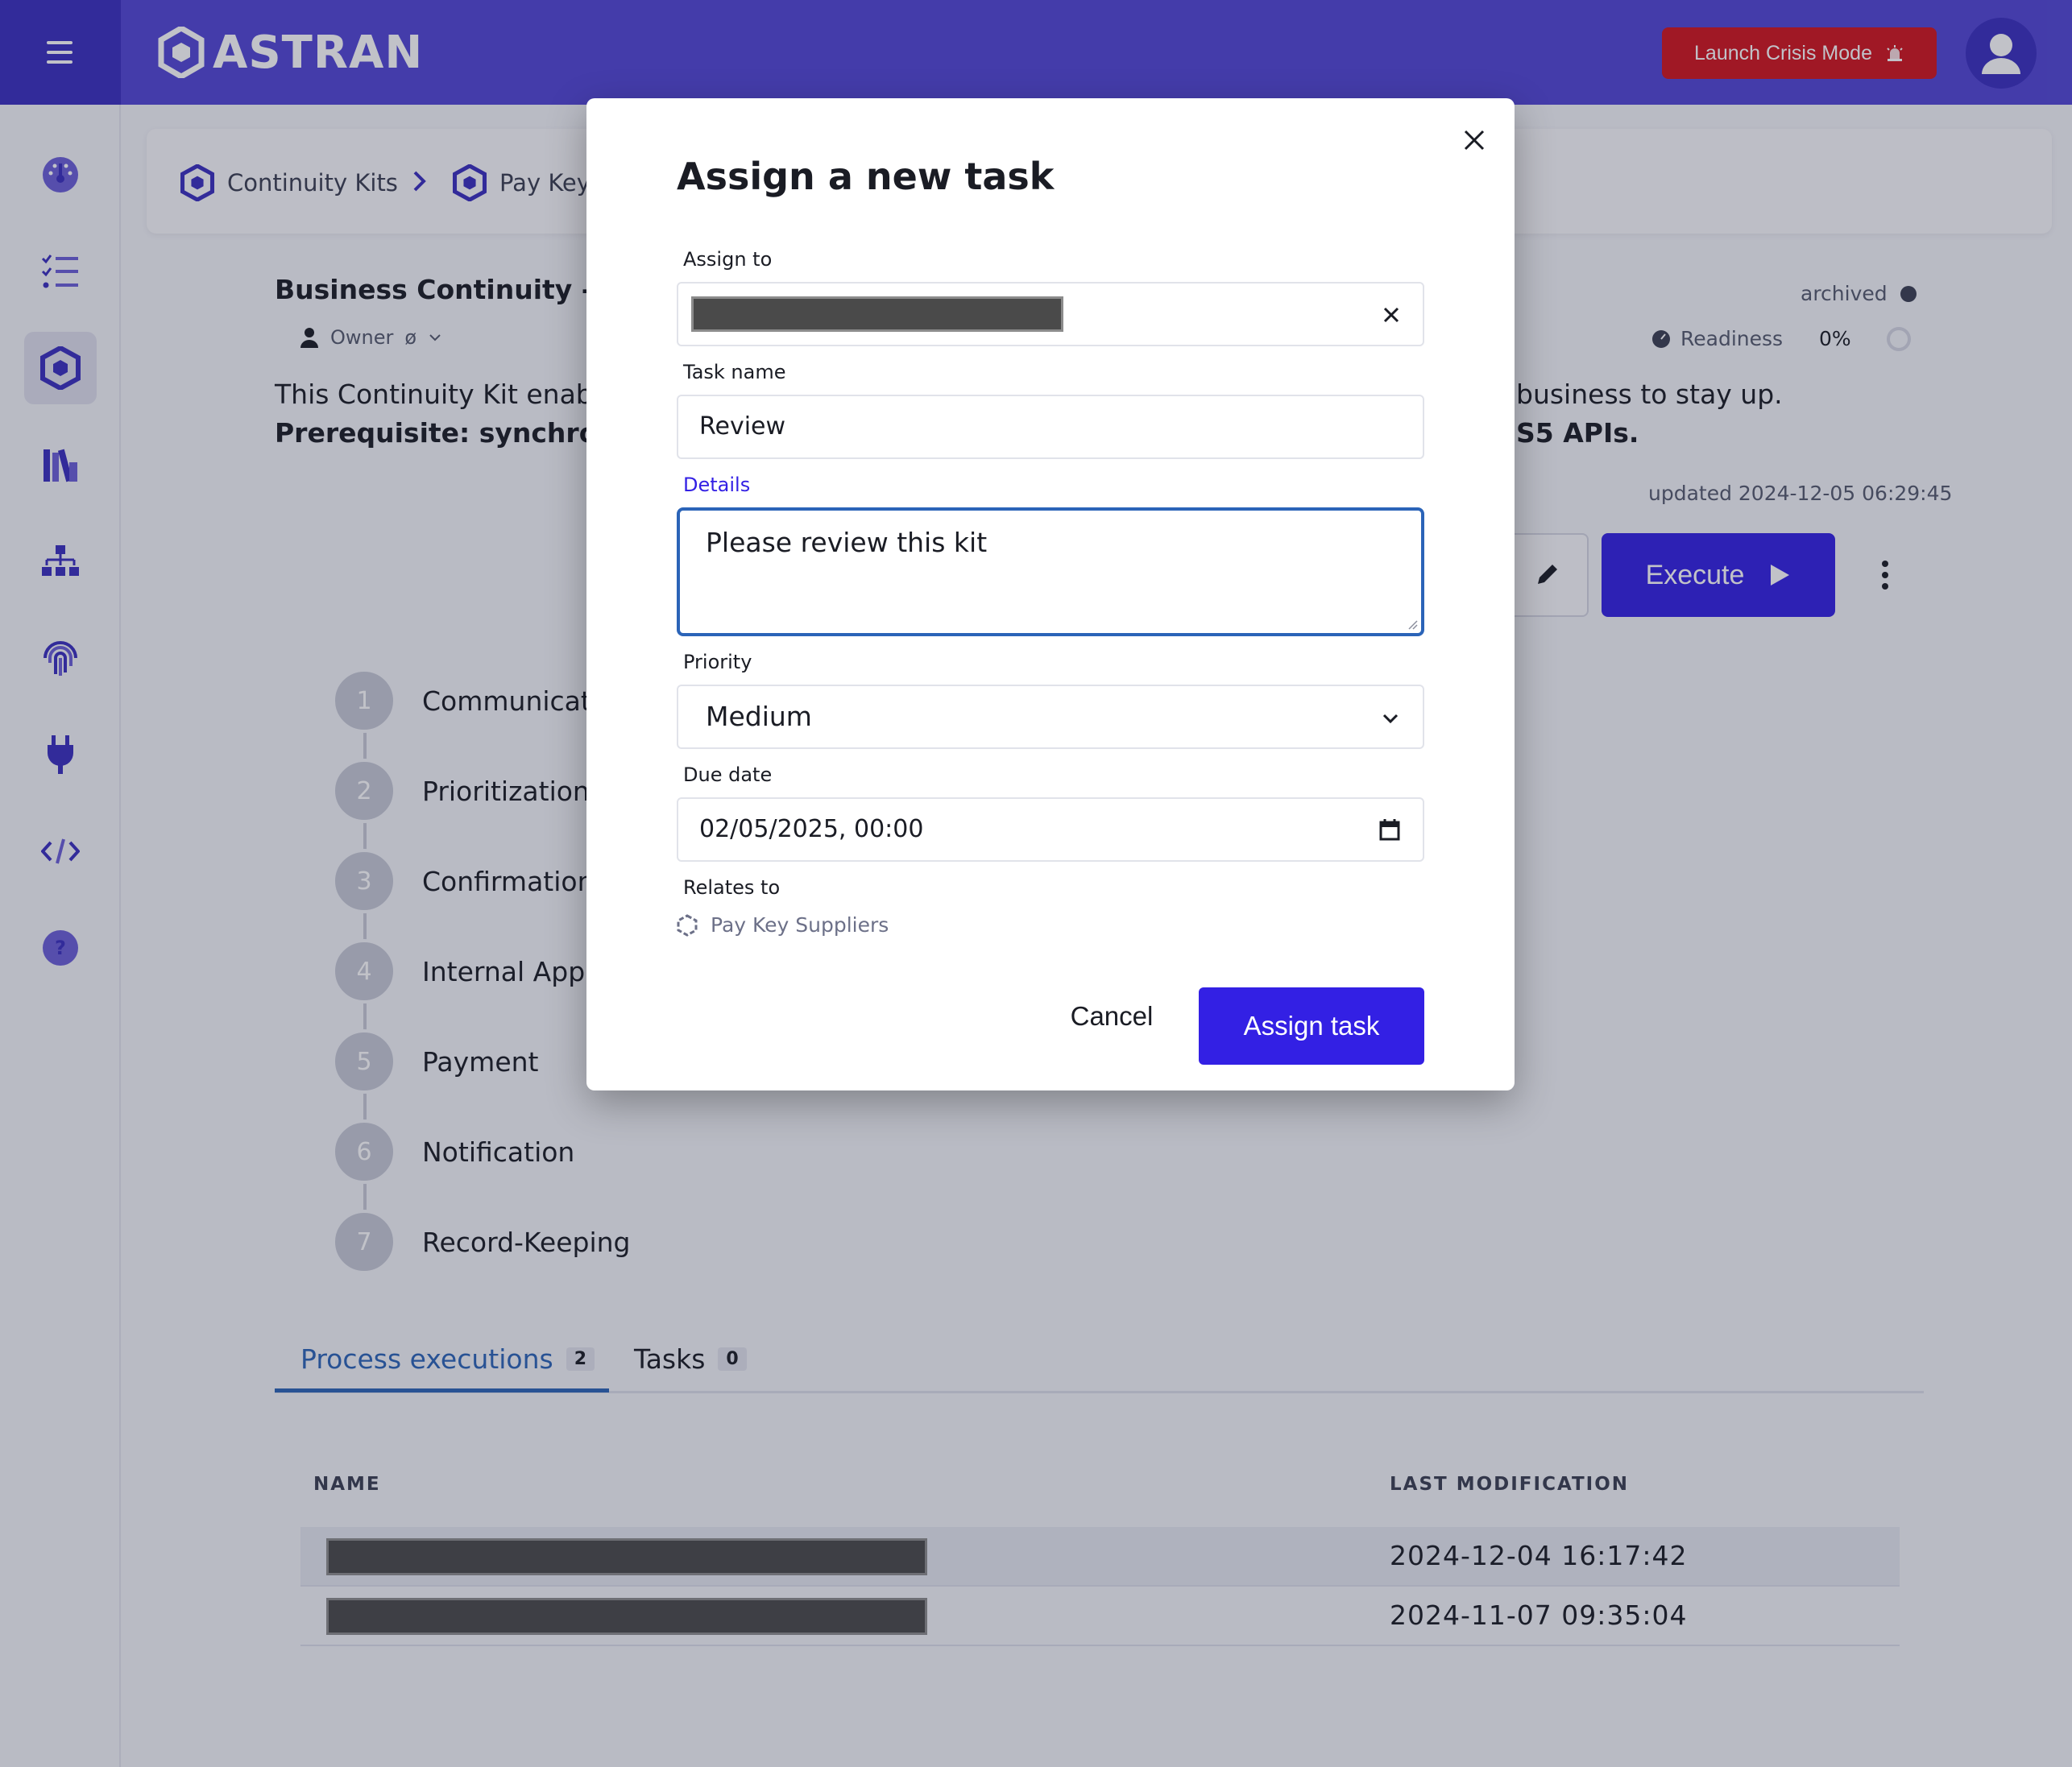 The height and width of the screenshot is (1767, 2072). Describe the element at coordinates (759, 716) in the screenshot. I see `priority-value: Medium` at that location.